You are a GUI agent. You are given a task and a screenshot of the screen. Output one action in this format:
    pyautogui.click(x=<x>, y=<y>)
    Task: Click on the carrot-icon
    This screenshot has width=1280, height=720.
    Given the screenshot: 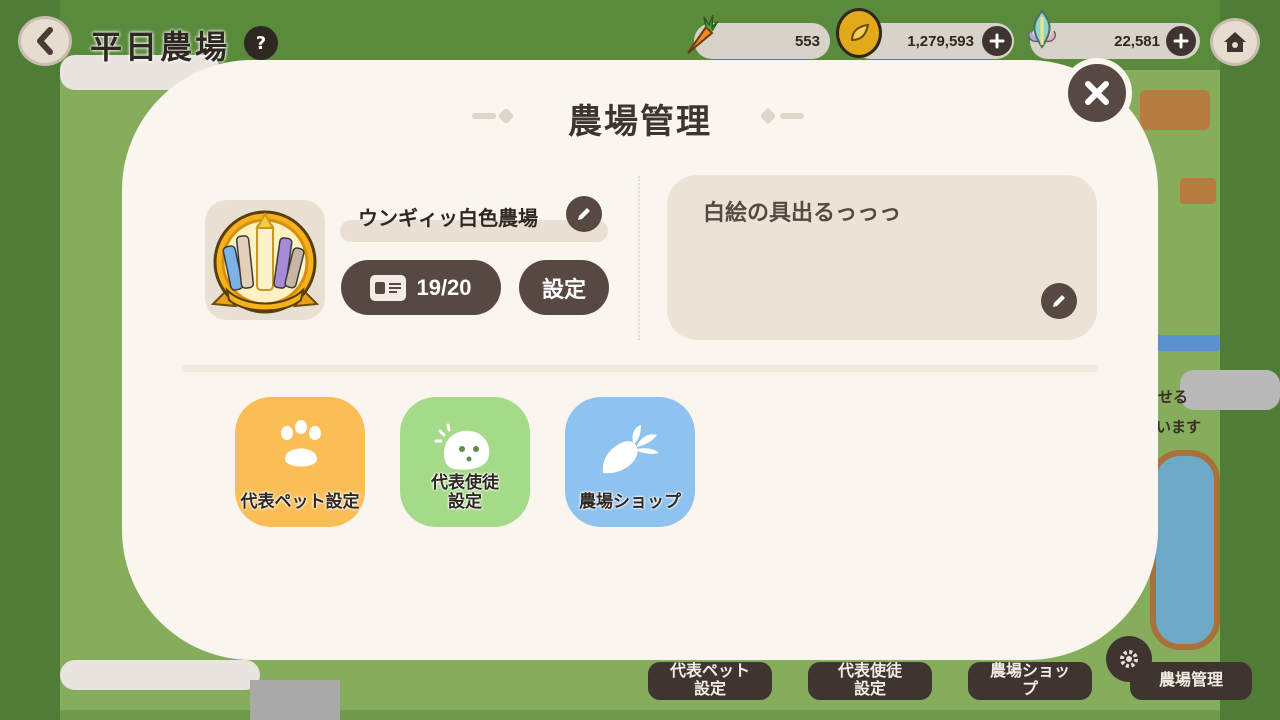 What is the action you would take?
    pyautogui.click(x=700, y=35)
    